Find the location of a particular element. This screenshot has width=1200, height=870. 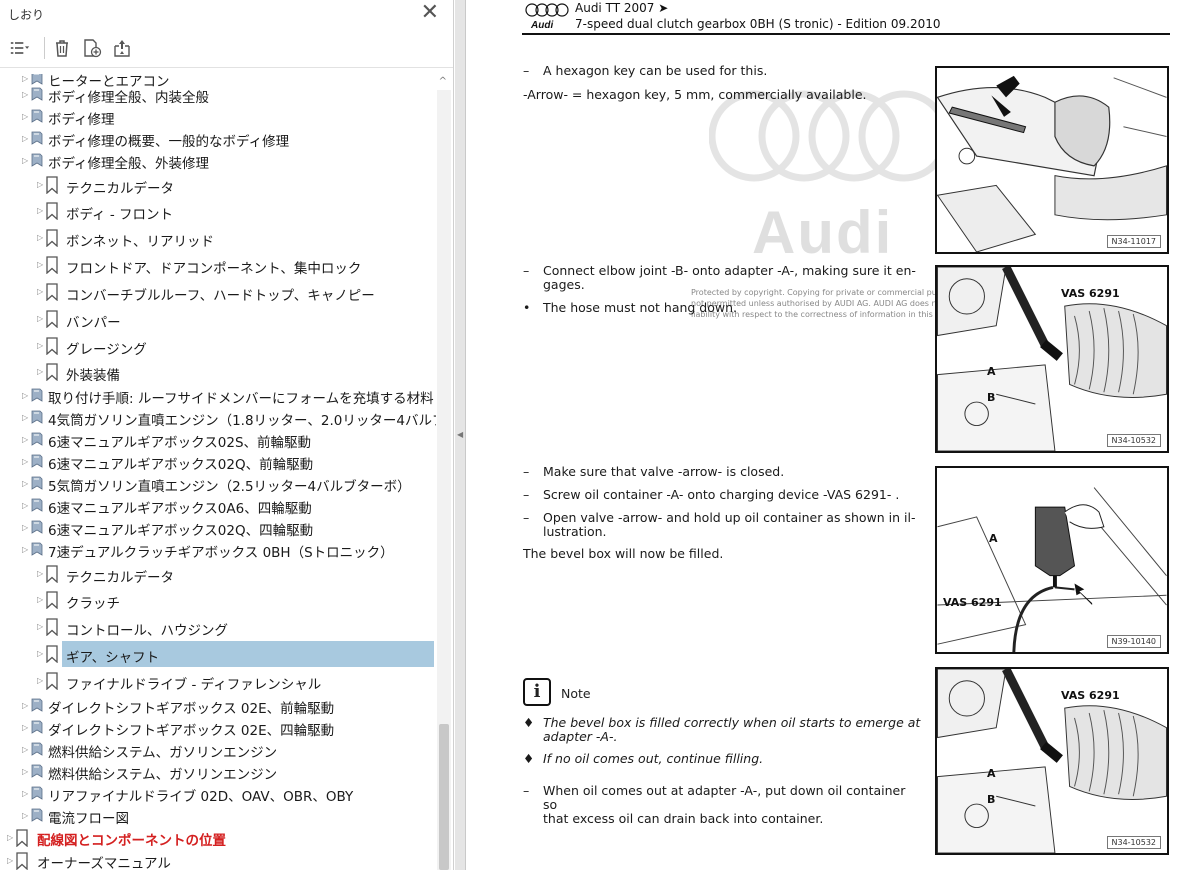

figure-code: N34-10532 is located at coordinates (1133, 842).